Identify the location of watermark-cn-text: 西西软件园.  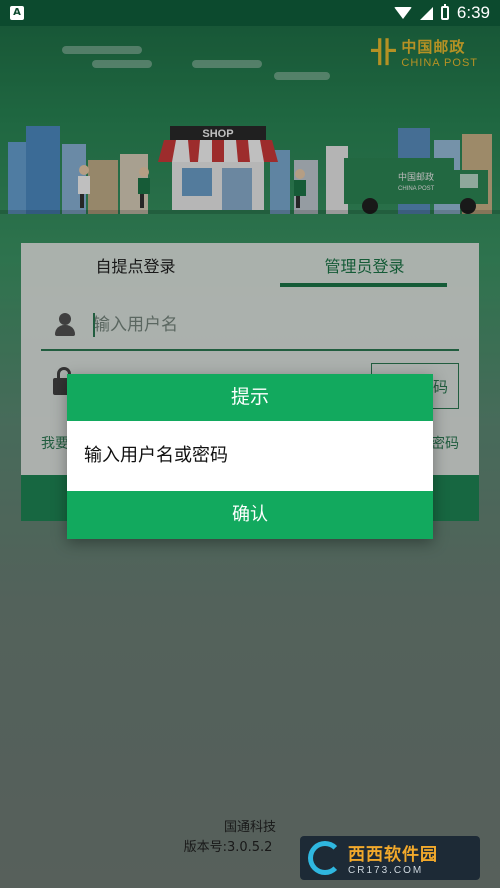
(393, 855).